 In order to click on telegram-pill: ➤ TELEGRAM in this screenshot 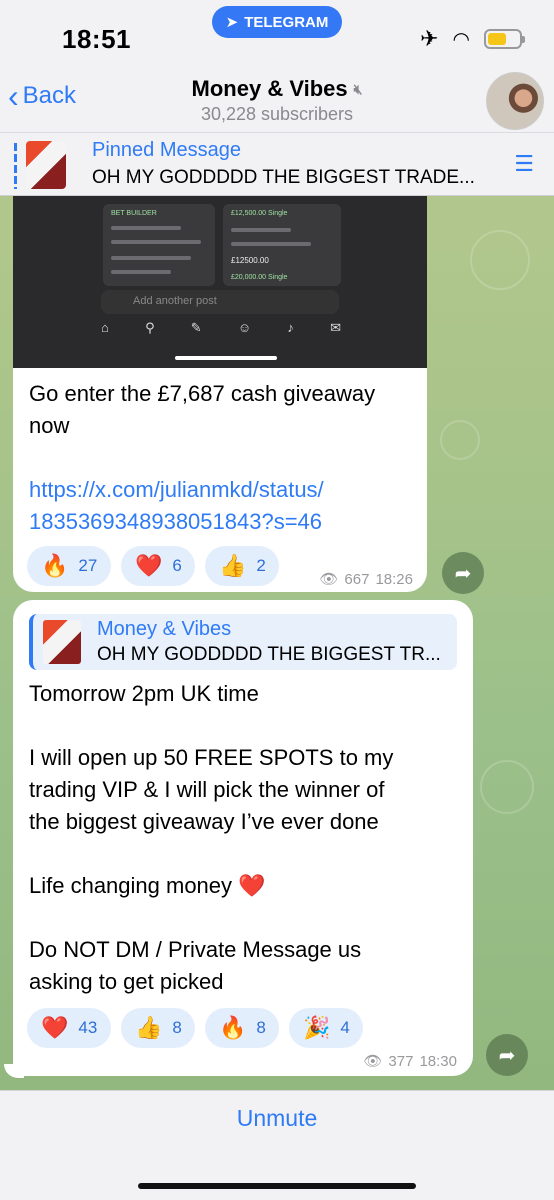, I will do `click(277, 22)`.